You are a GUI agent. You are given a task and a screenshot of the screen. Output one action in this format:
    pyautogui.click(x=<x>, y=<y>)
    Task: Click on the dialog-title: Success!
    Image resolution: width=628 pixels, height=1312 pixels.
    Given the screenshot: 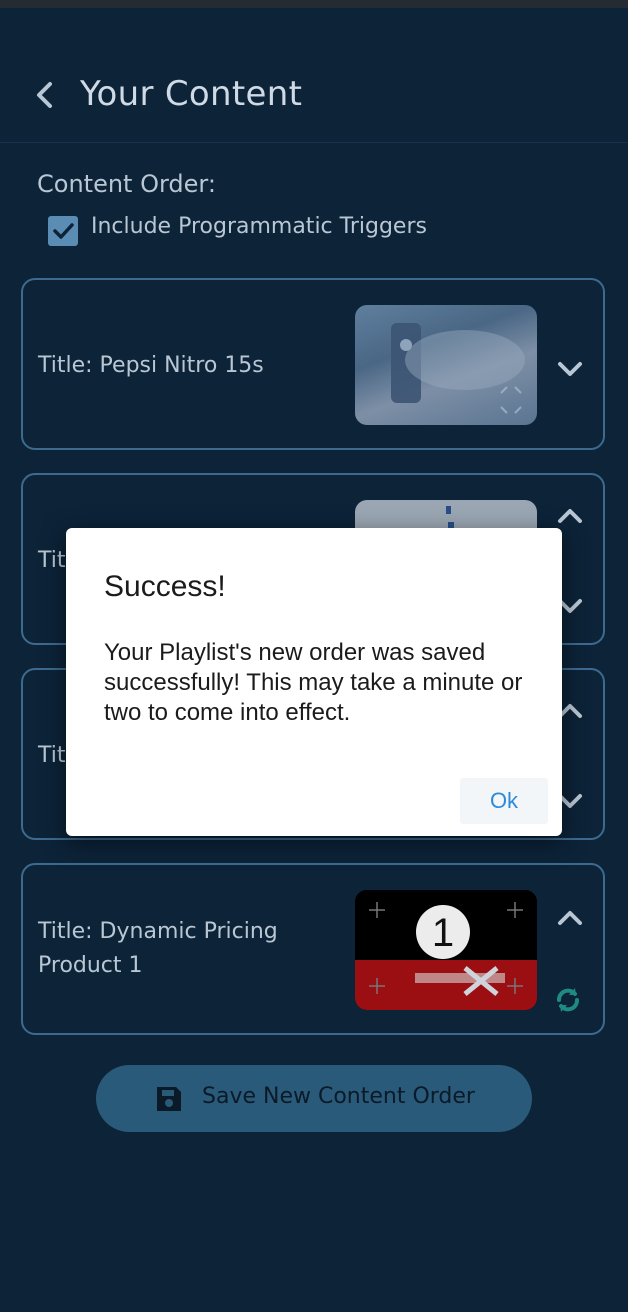 What is the action you would take?
    pyautogui.click(x=165, y=586)
    